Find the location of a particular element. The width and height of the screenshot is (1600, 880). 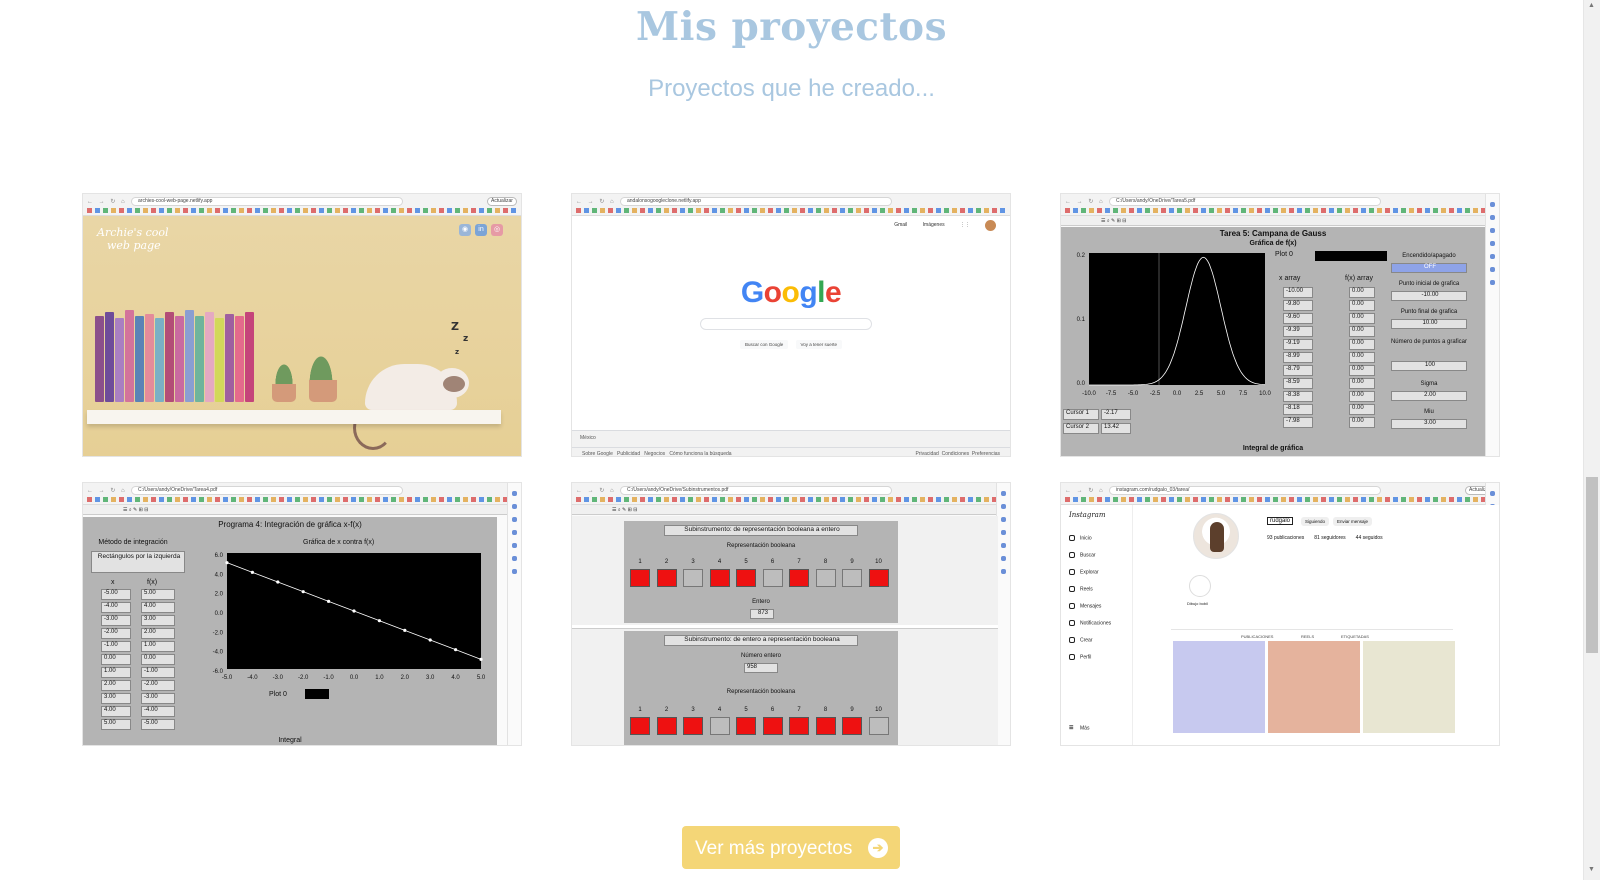

bit-number: 2 is located at coordinates (666, 562).